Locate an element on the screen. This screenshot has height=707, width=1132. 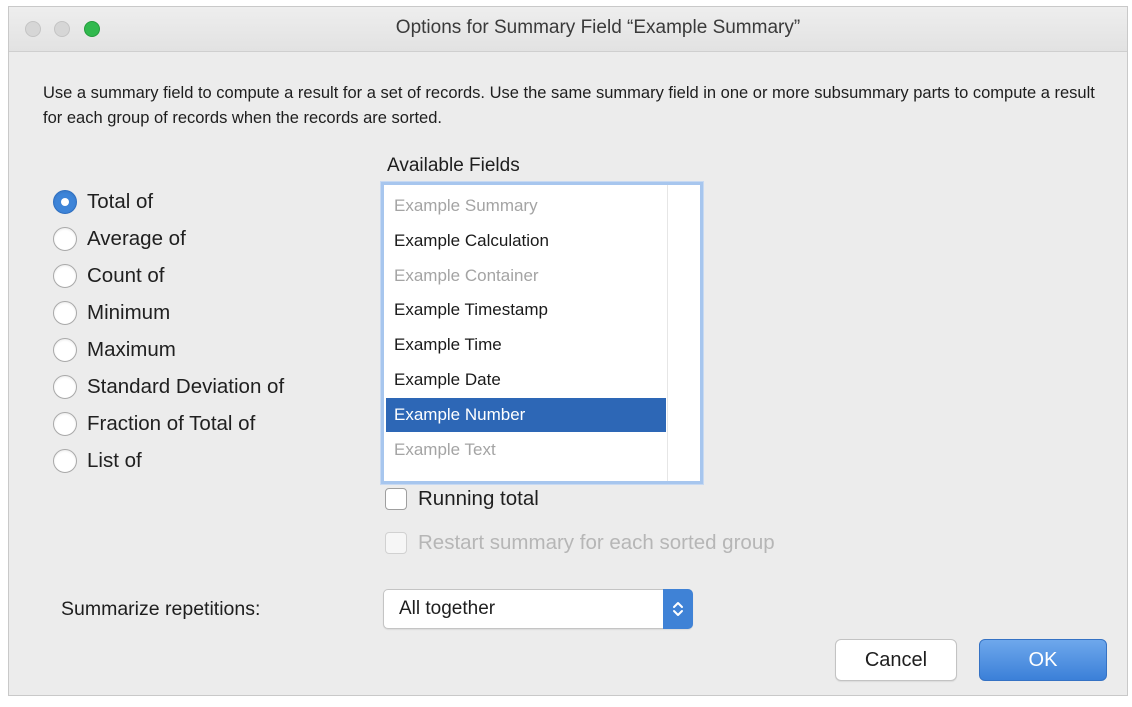
radio-label: Fraction of Total of is located at coordinates (171, 423).